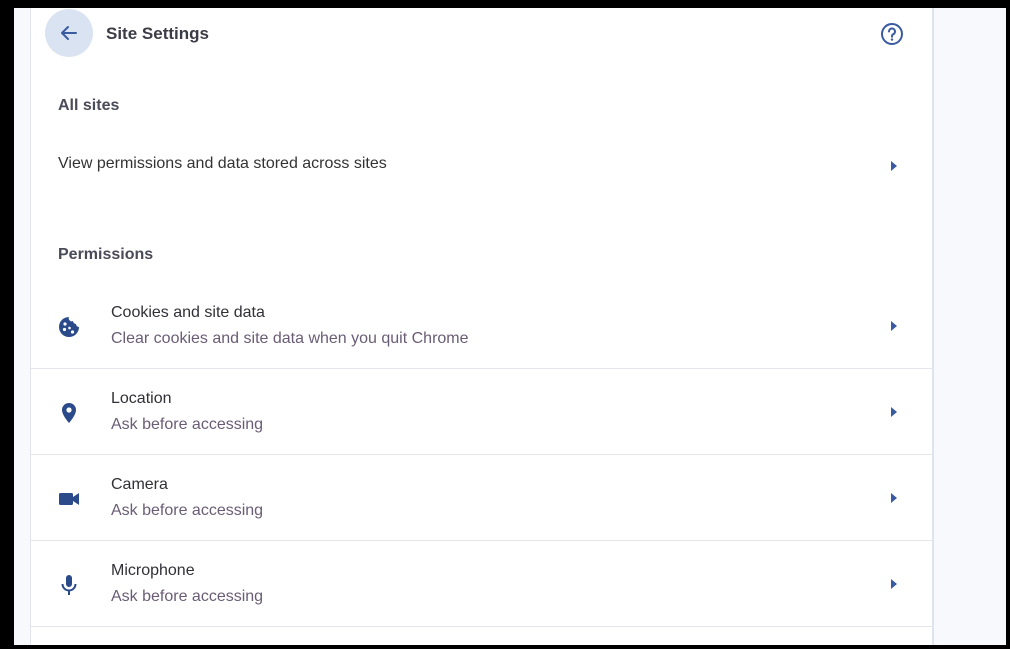  I want to click on all-sites-heading: All sites, so click(89, 105).